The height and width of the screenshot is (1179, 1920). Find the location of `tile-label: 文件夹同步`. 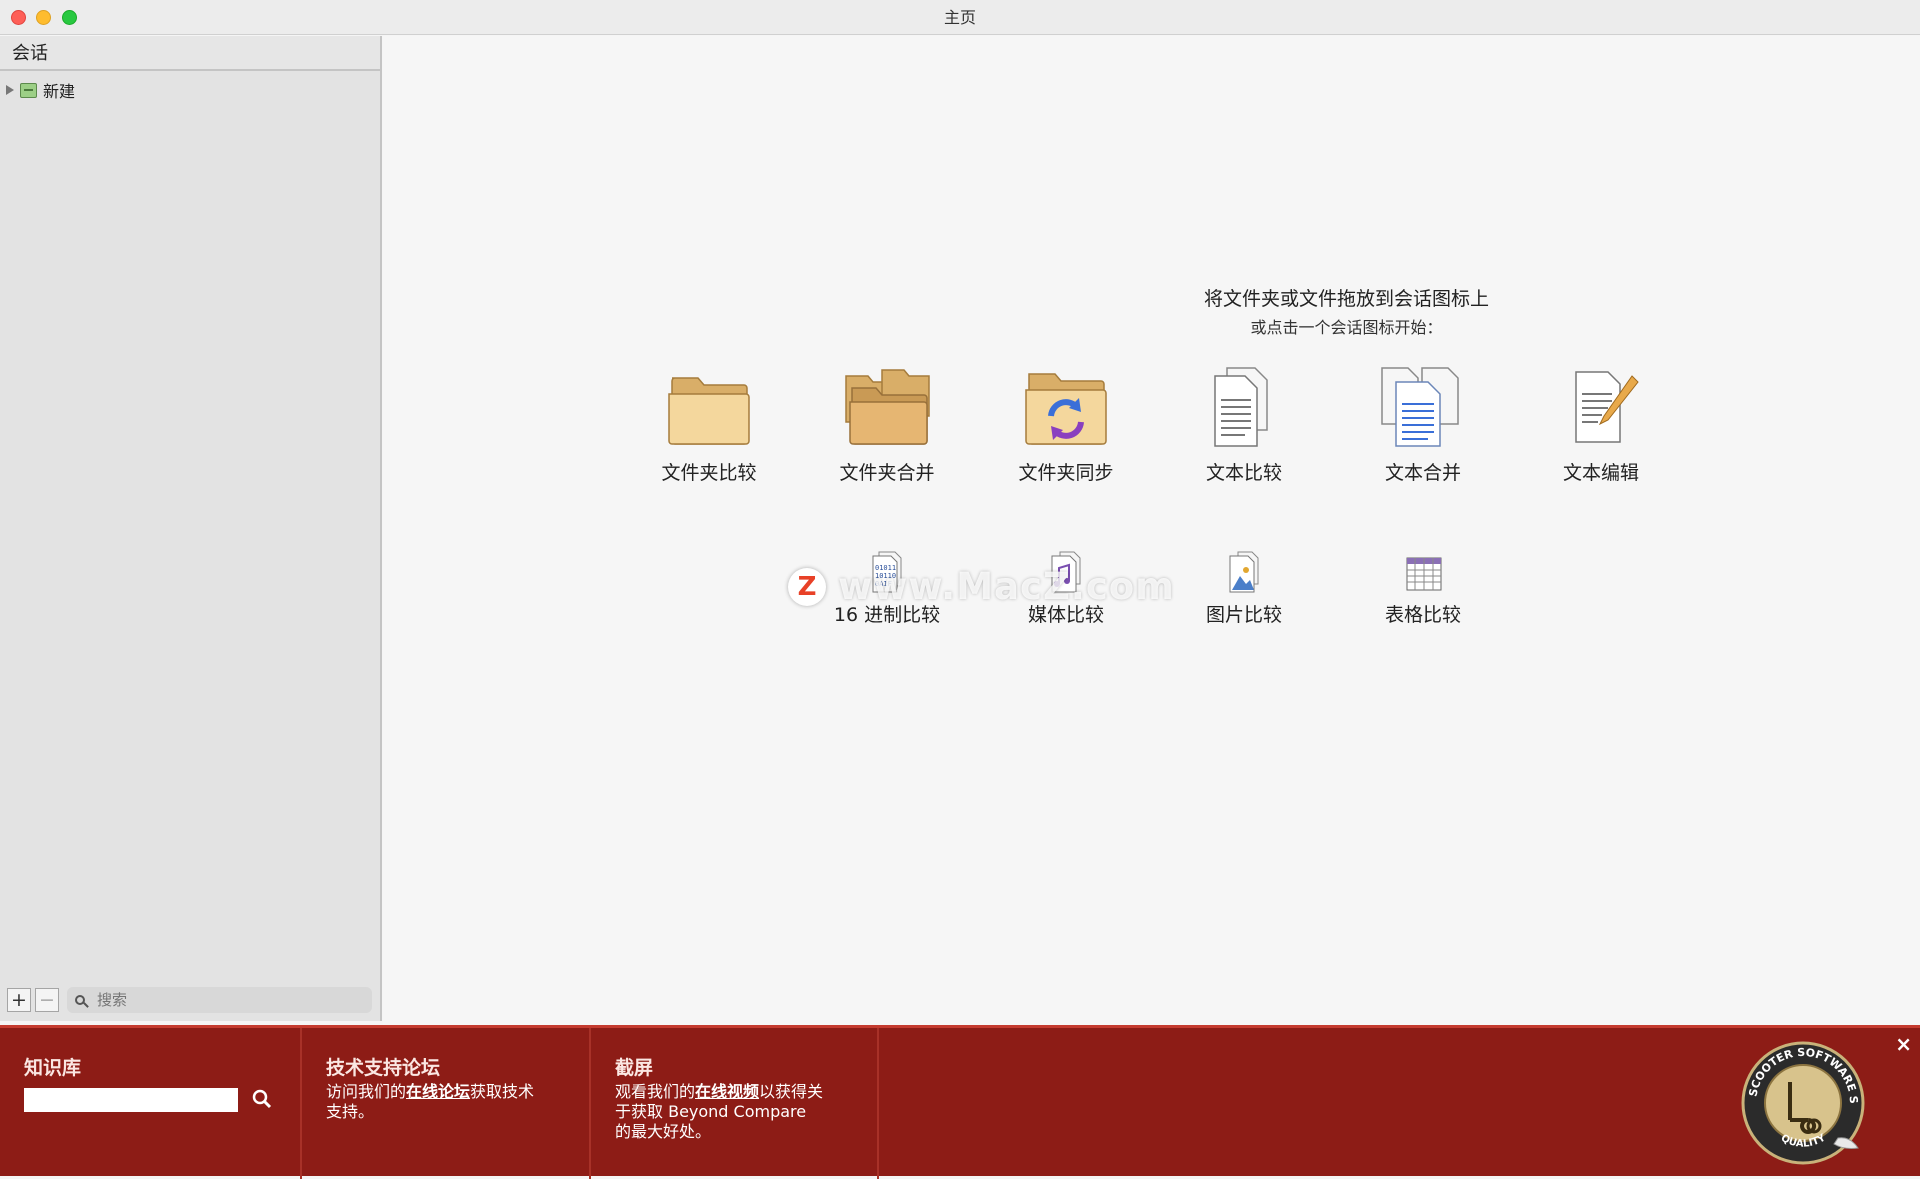

tile-label: 文件夹同步 is located at coordinates (1066, 473).